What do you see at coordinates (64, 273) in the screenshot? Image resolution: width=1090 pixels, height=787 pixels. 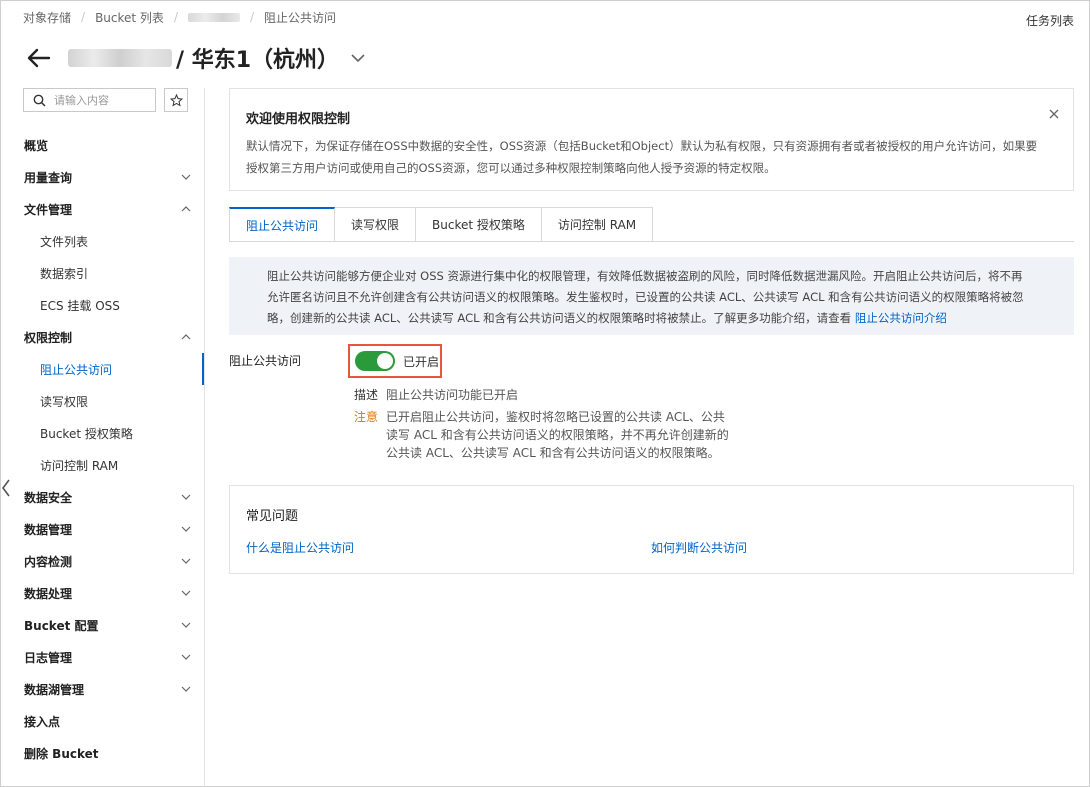 I see `sidebar-item-label: 数据索引` at bounding box center [64, 273].